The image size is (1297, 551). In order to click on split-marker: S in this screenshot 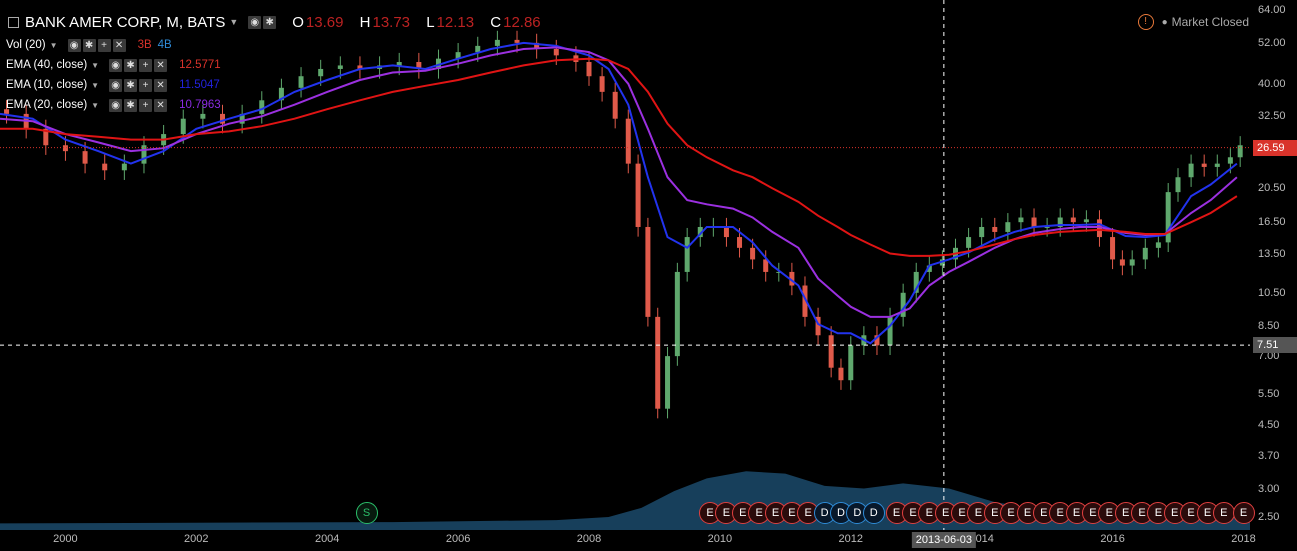, I will do `click(366, 513)`.